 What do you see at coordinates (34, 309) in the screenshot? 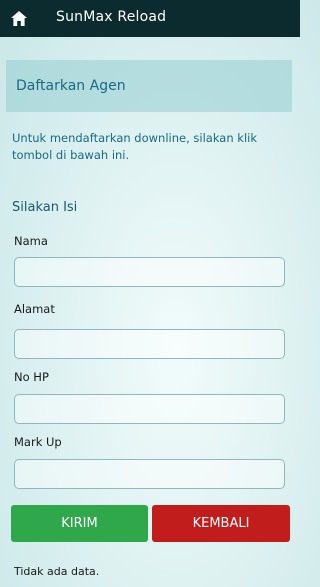
I see `address-label: Alamat` at bounding box center [34, 309].